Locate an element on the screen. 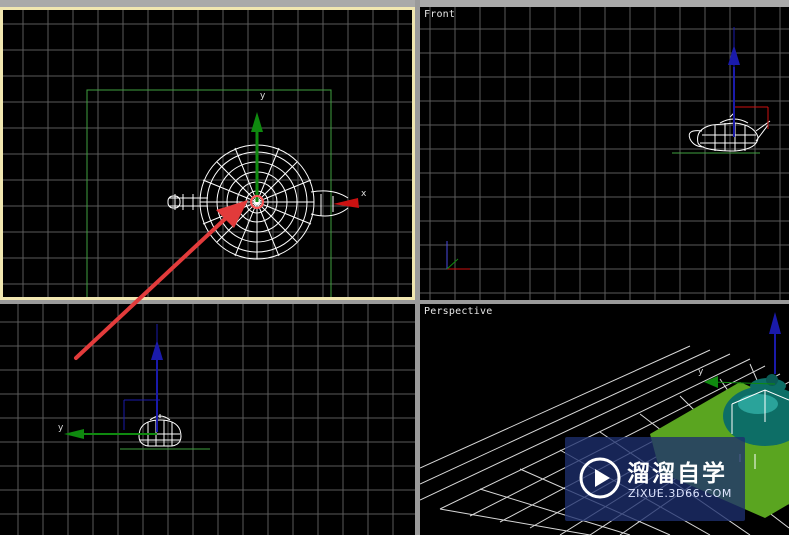  viewport-perspective-label: Perspective is located at coordinates (458, 311).